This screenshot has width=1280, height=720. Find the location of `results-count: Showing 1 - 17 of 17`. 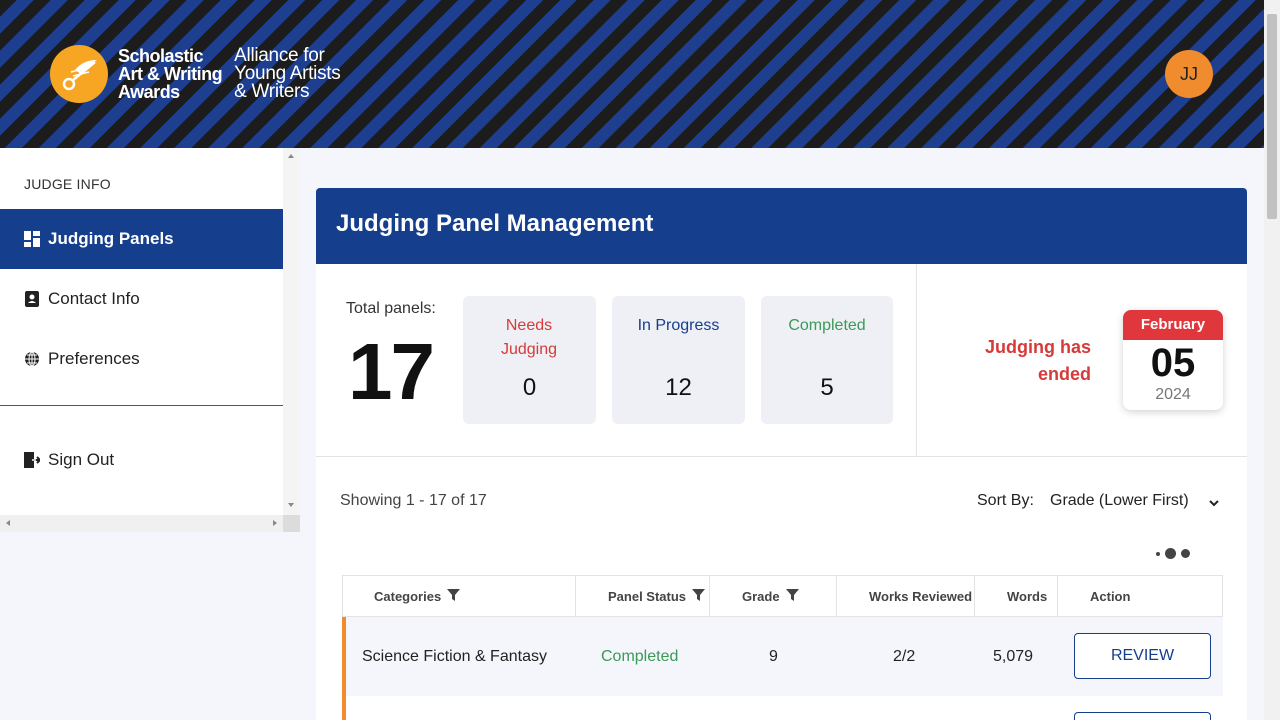

results-count: Showing 1 - 17 of 17 is located at coordinates (413, 500).